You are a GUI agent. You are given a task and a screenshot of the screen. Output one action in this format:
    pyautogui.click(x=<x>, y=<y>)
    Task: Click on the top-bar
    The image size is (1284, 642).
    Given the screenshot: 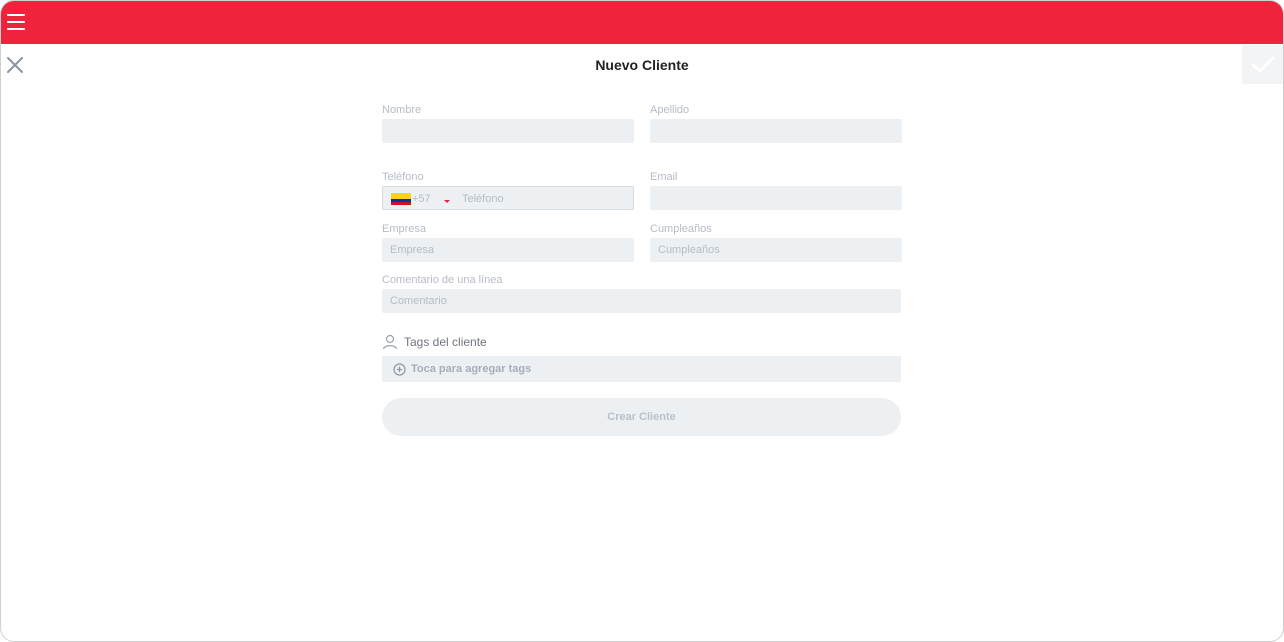 What is the action you would take?
    pyautogui.click(x=642, y=22)
    